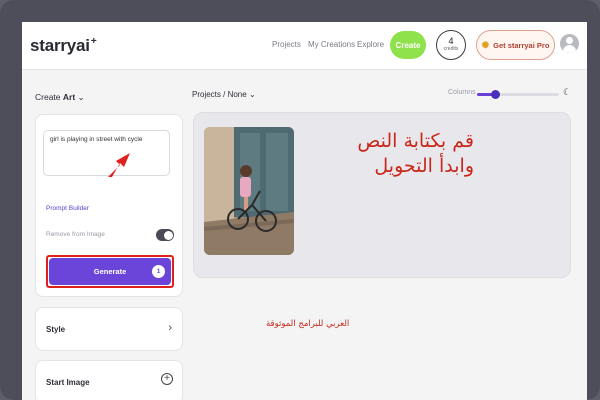 The width and height of the screenshot is (600, 400). Describe the element at coordinates (521, 45) in the screenshot. I see `get-pro-label: Get starryai Pro` at that location.